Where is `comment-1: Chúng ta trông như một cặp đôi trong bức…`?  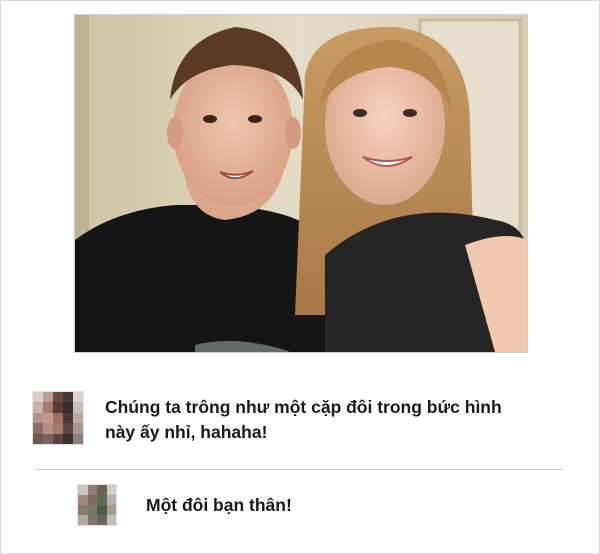
comment-1: Chúng ta trông như một cặp đôi trong bức… is located at coordinates (278, 418).